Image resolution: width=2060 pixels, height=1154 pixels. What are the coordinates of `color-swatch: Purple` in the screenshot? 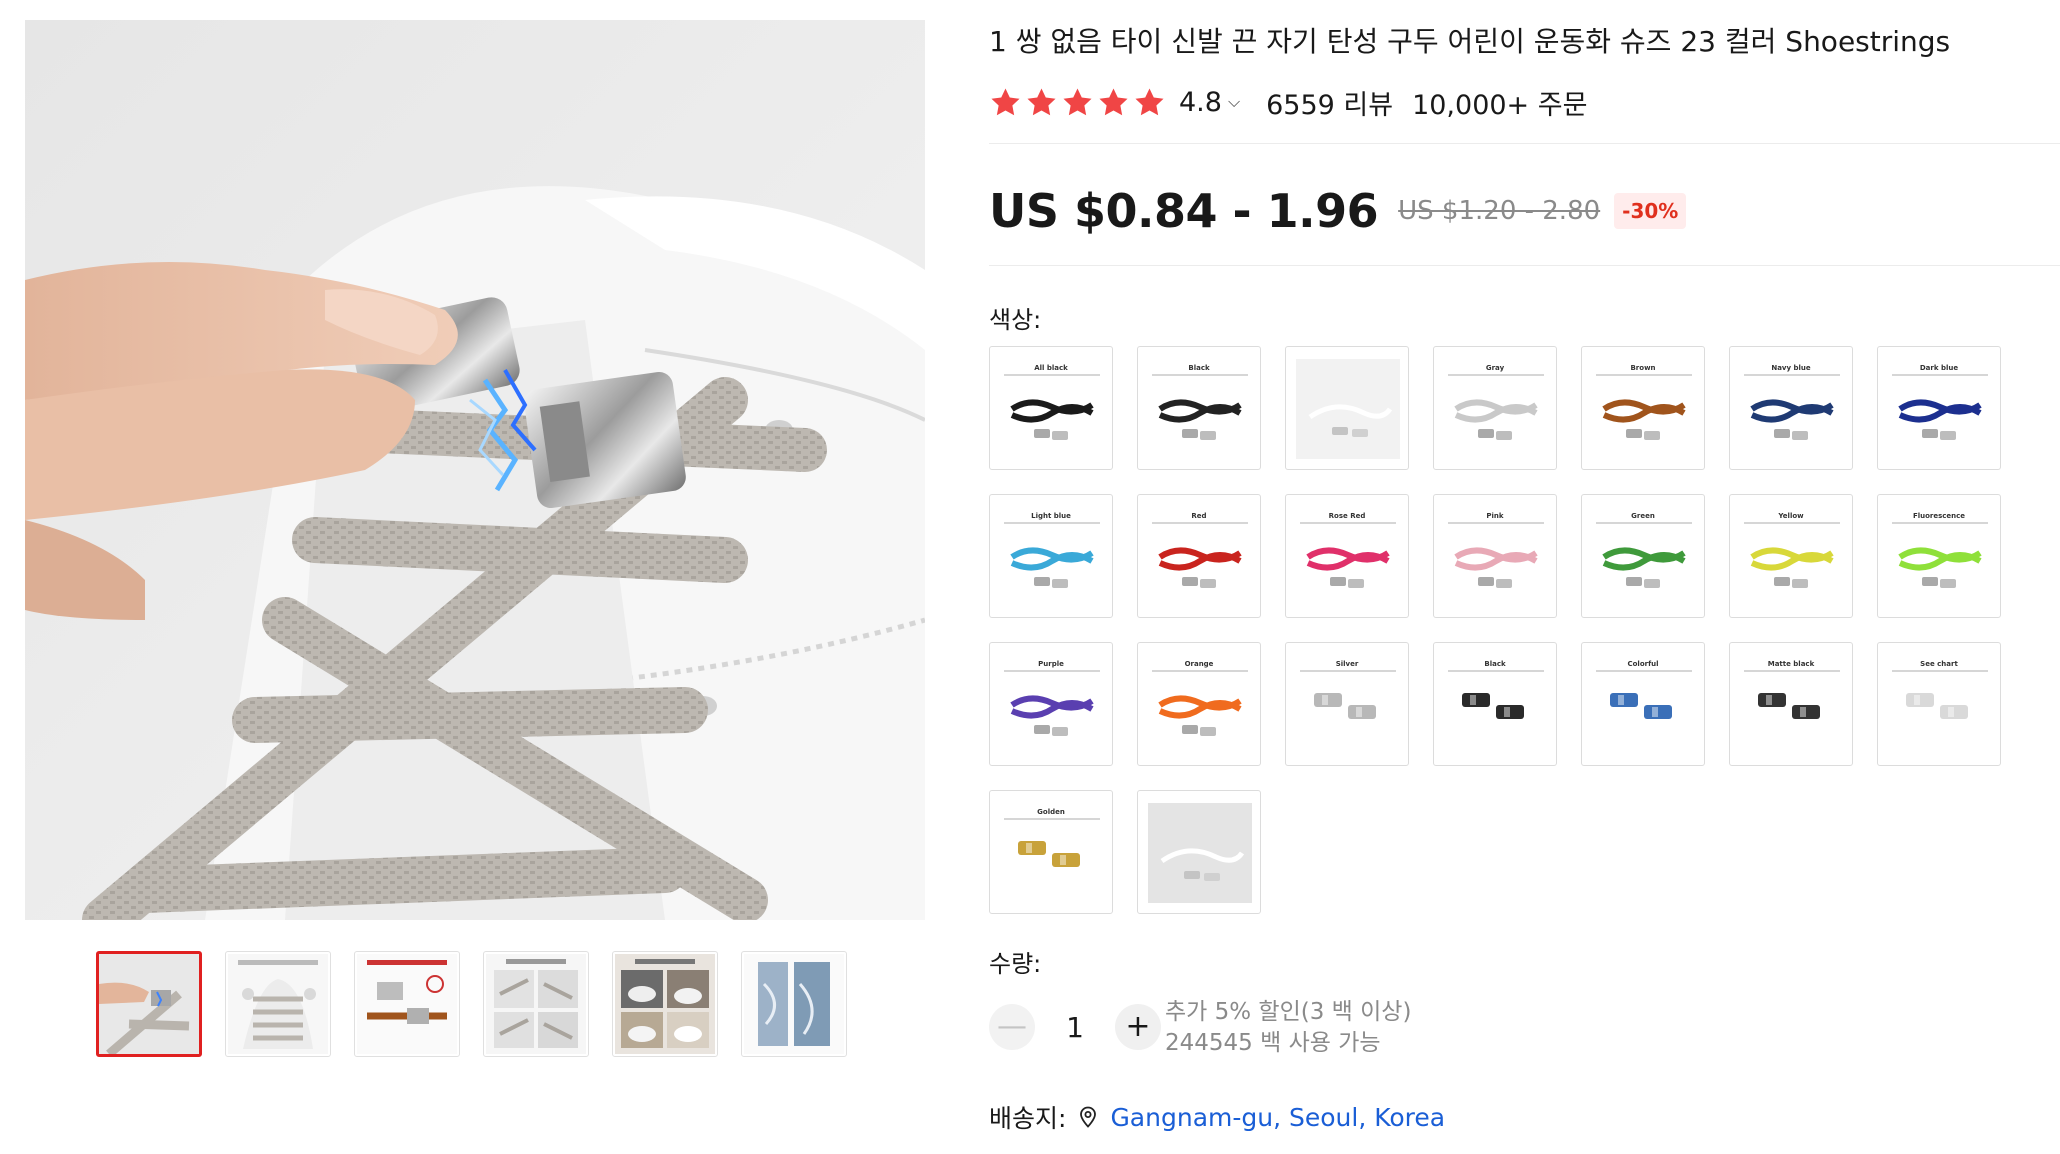 It's located at (1051, 704).